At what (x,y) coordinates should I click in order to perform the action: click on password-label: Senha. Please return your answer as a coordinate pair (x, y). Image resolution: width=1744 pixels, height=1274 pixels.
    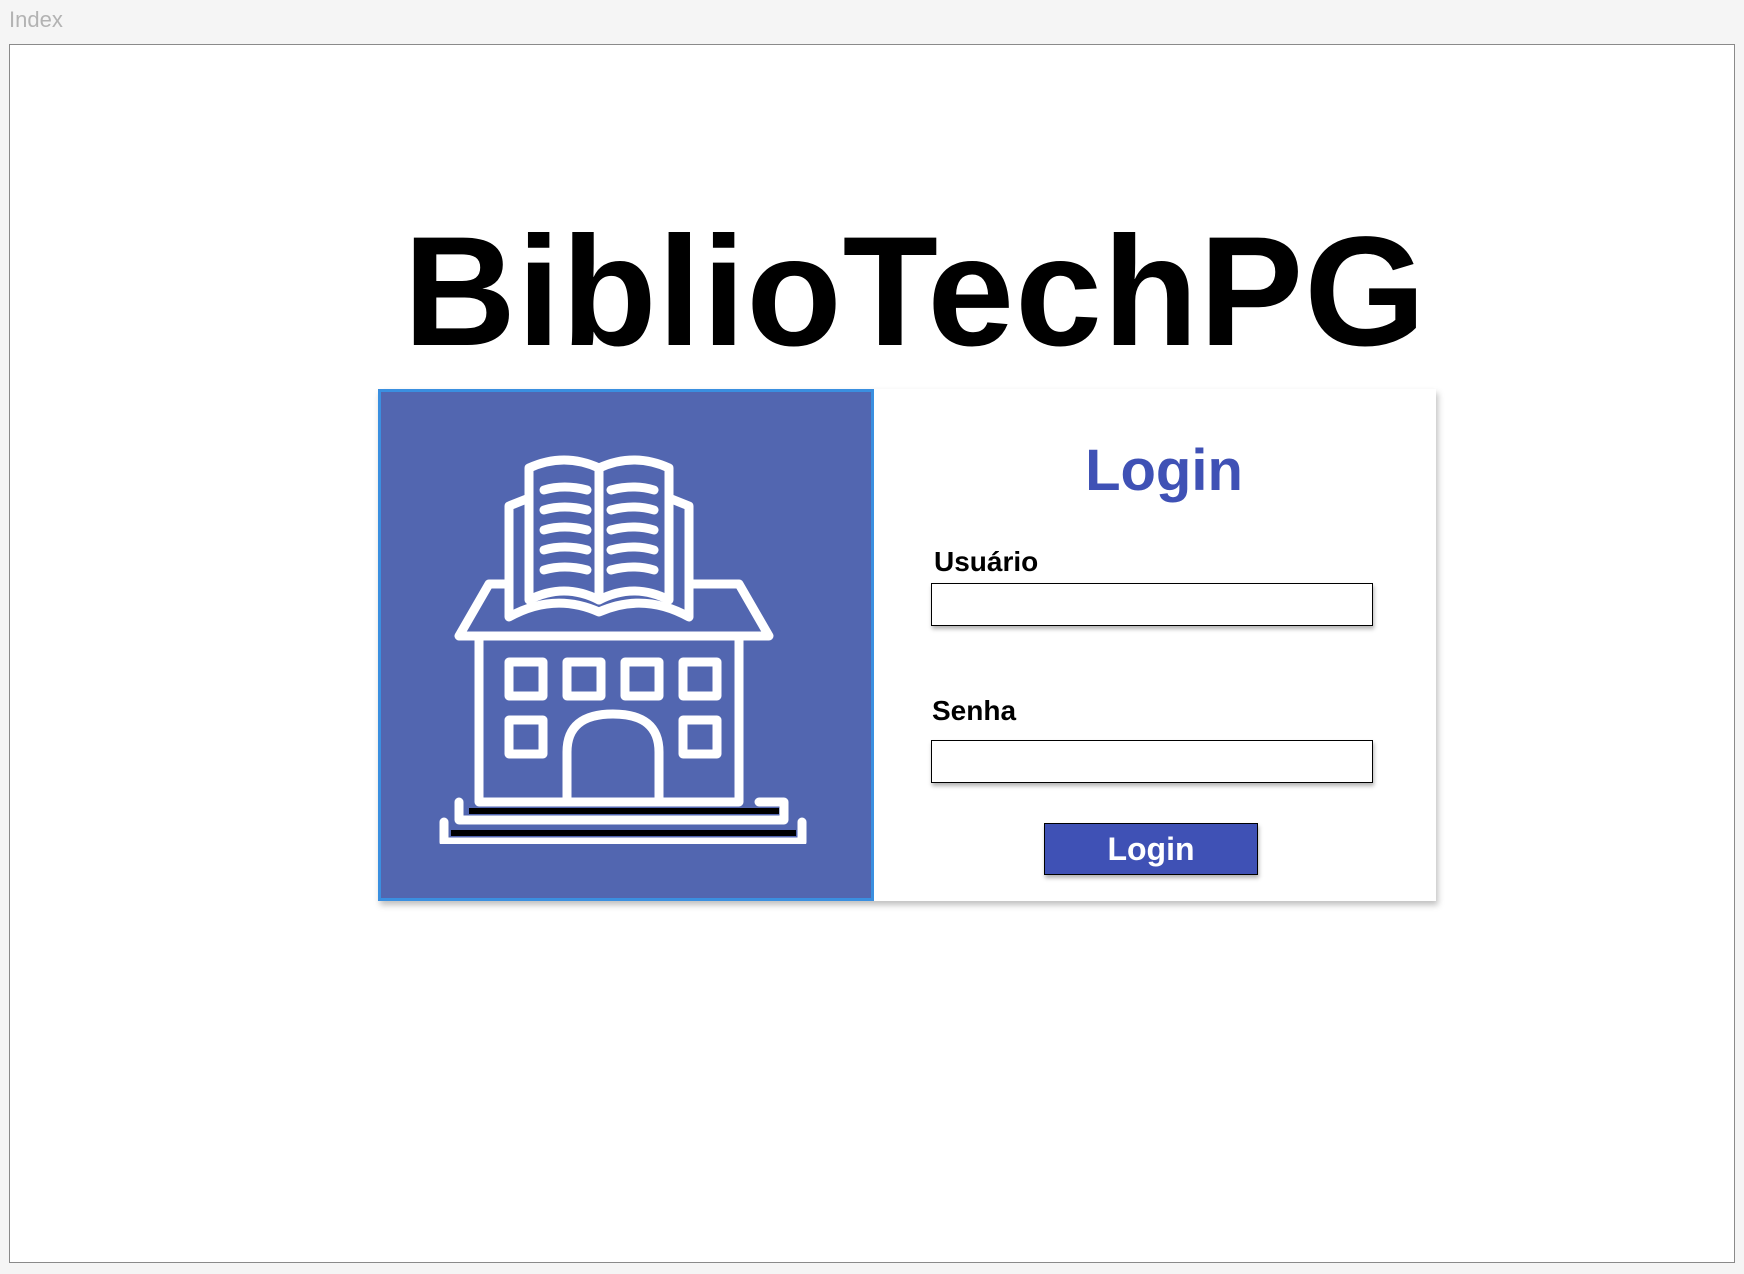
    Looking at the image, I should click on (974, 710).